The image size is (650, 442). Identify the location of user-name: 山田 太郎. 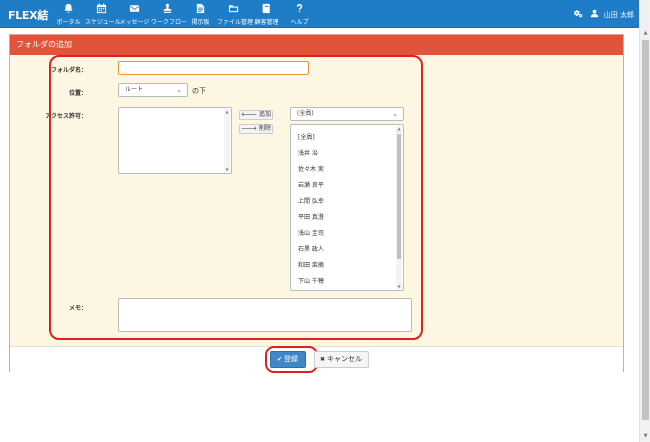
(619, 15).